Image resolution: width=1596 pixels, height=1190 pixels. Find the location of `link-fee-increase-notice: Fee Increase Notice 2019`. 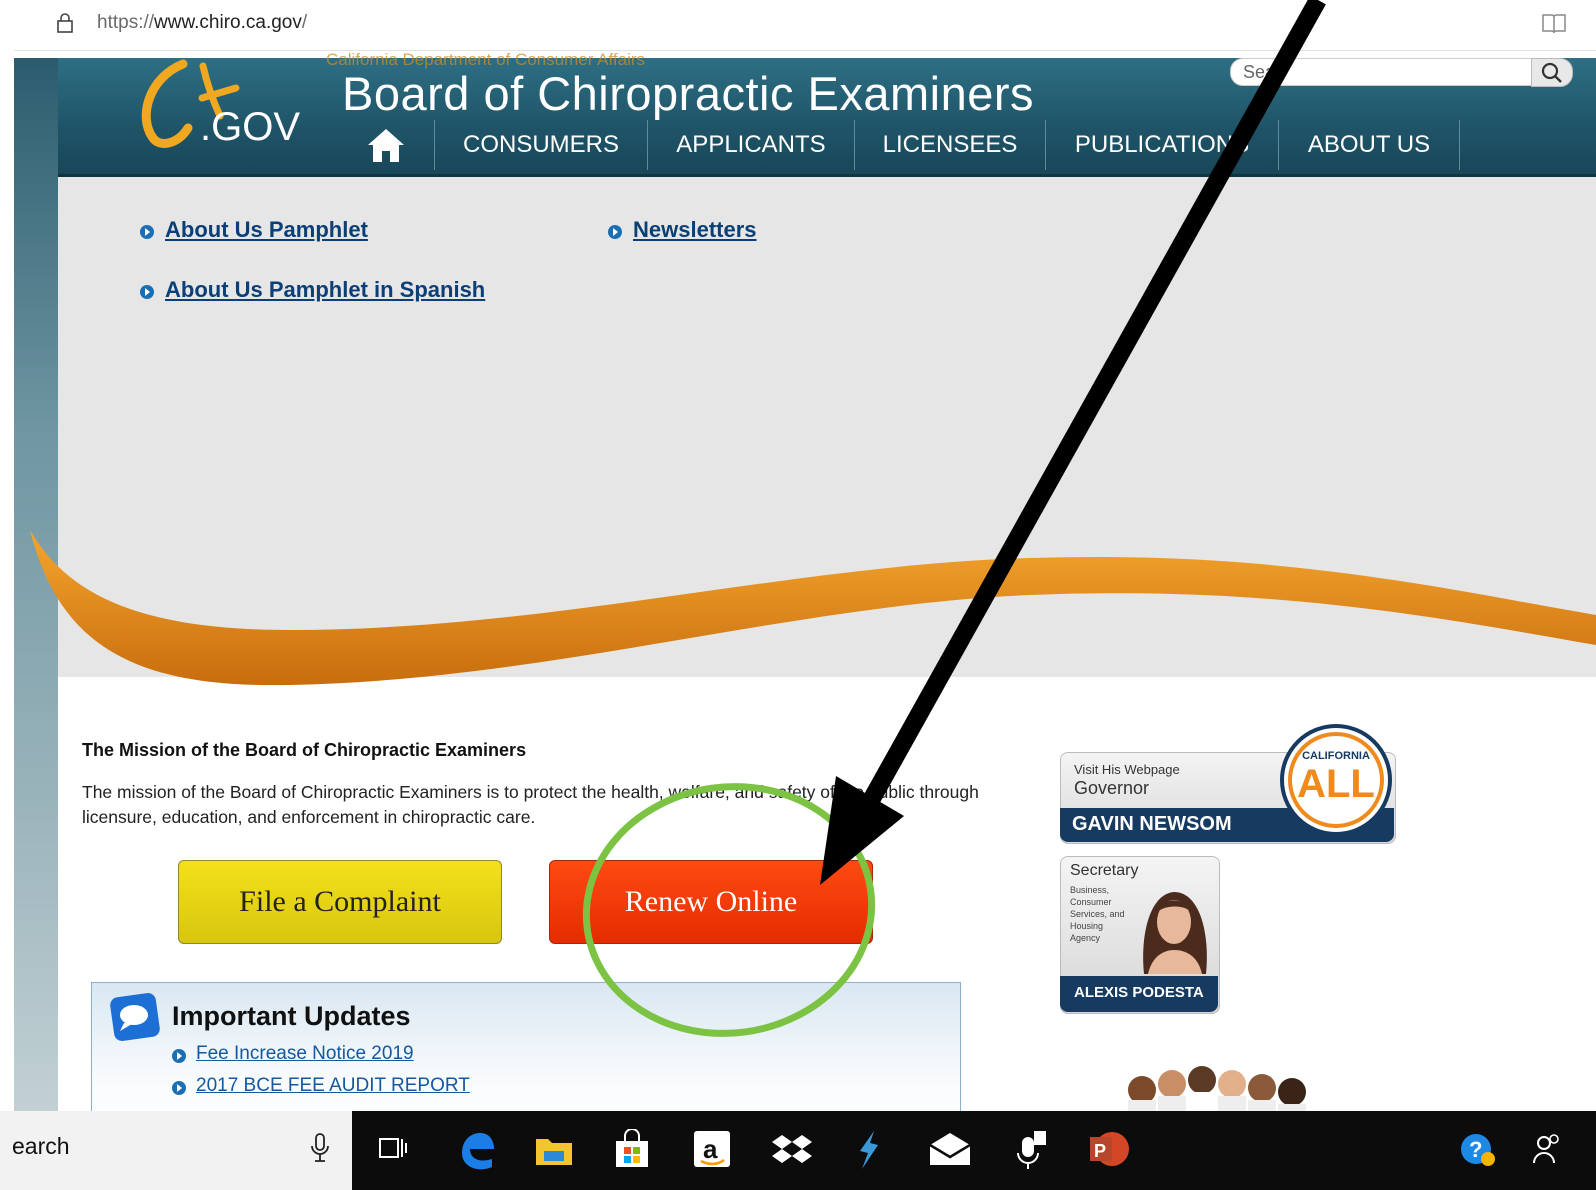

link-fee-increase-notice: Fee Increase Notice 2019 is located at coordinates (305, 1054).